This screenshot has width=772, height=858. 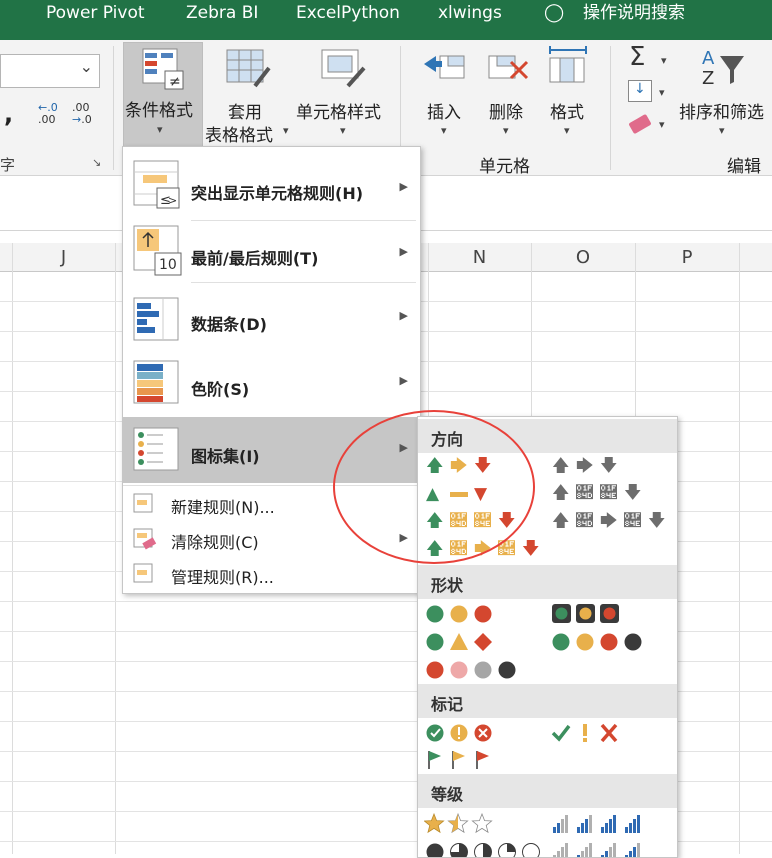 What do you see at coordinates (637, 57) in the screenshot?
I see `autosum-icon: Σ` at bounding box center [637, 57].